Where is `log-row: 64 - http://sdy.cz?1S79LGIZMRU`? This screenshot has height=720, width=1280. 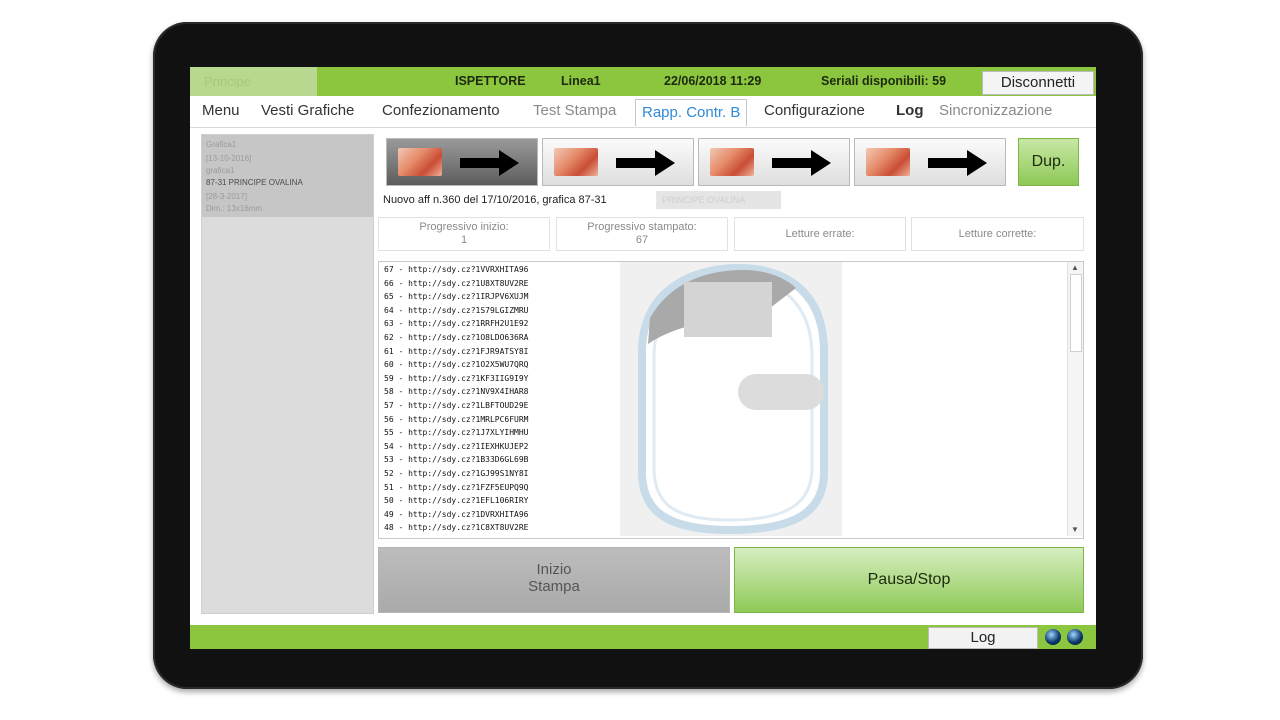 log-row: 64 - http://sdy.cz?1S79LGIZMRU is located at coordinates (456, 310).